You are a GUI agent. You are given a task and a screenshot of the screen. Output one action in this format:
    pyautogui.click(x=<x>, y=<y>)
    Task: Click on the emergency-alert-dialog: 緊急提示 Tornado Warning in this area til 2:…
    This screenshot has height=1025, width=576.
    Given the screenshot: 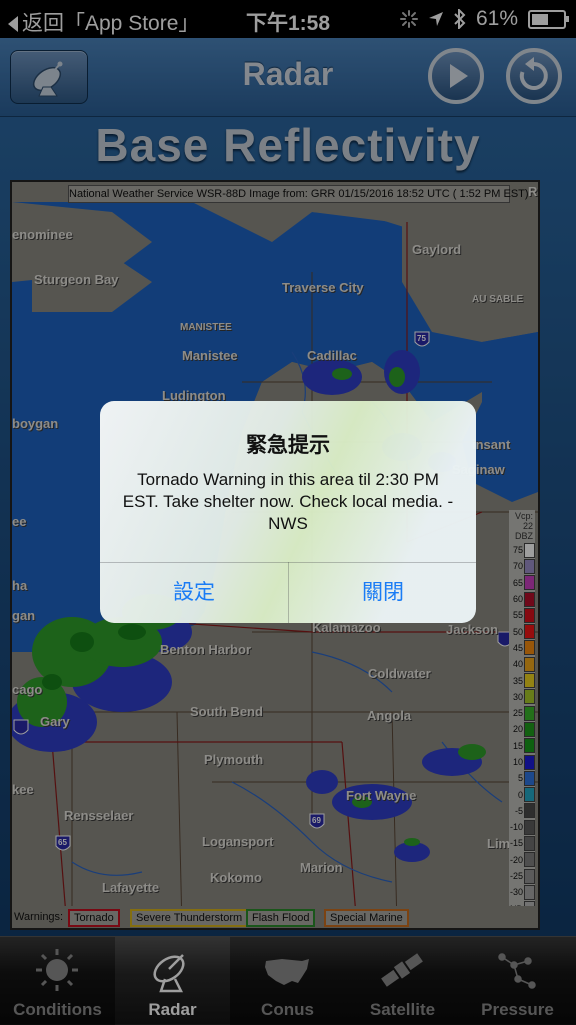 What is the action you would take?
    pyautogui.click(x=288, y=512)
    